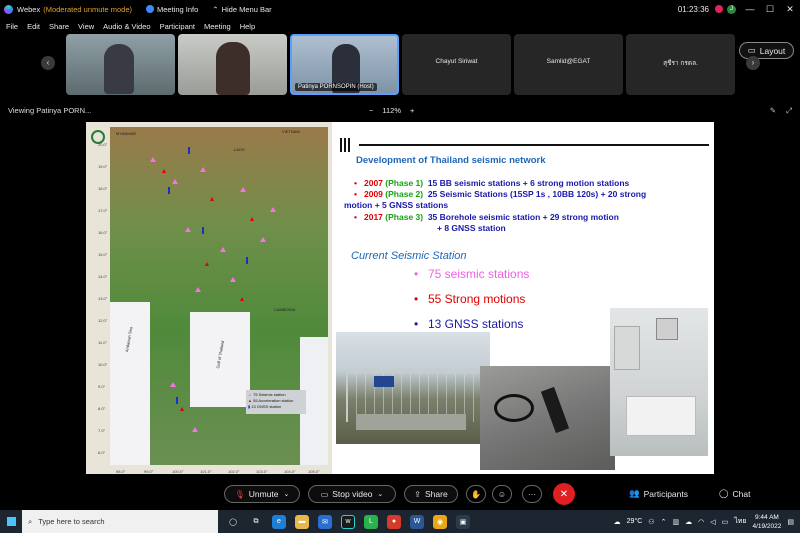  What do you see at coordinates (262, 494) in the screenshot?
I see `unmute-button: 🎙 Unmute ⌄` at bounding box center [262, 494].